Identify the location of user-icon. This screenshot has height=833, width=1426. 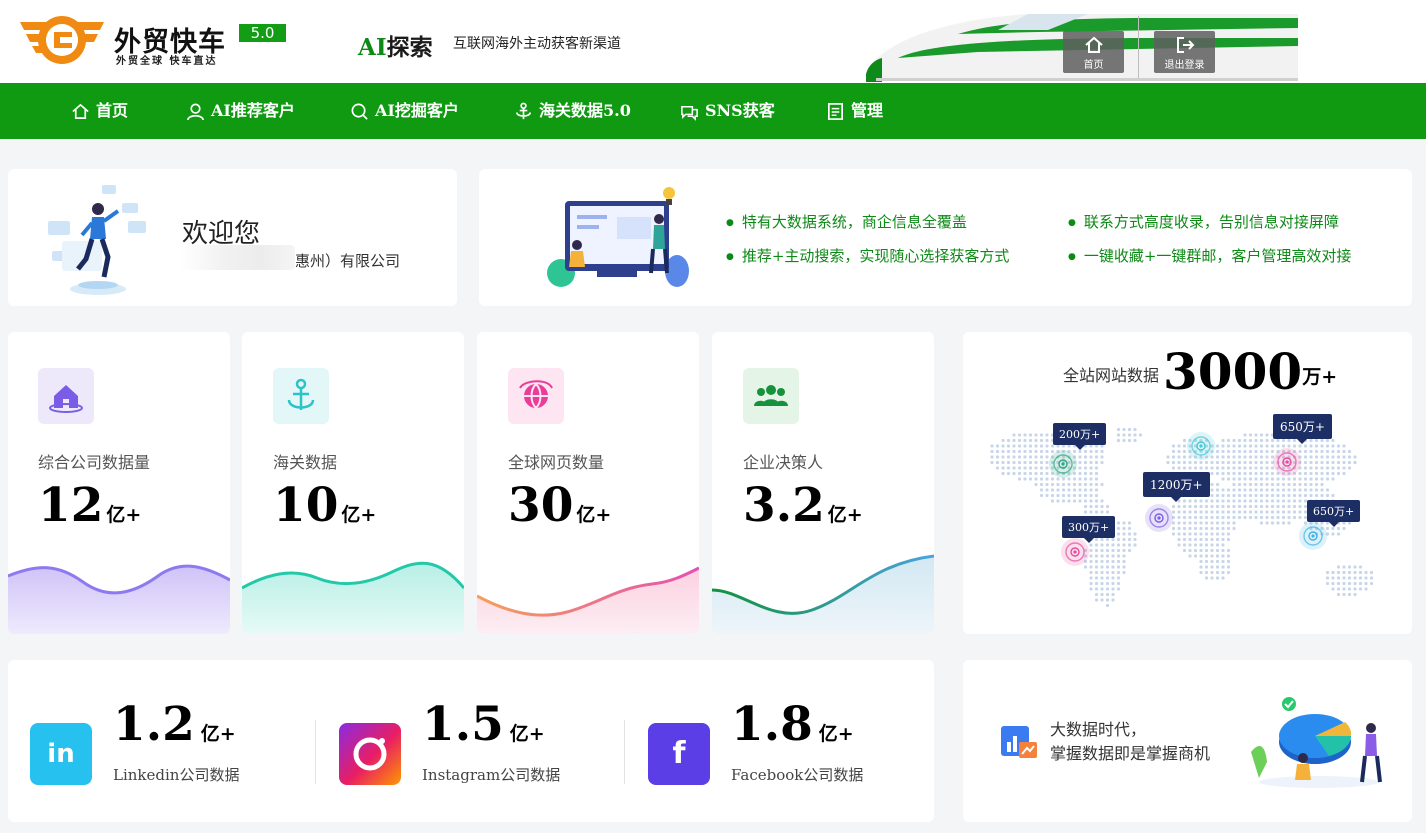
(195, 112).